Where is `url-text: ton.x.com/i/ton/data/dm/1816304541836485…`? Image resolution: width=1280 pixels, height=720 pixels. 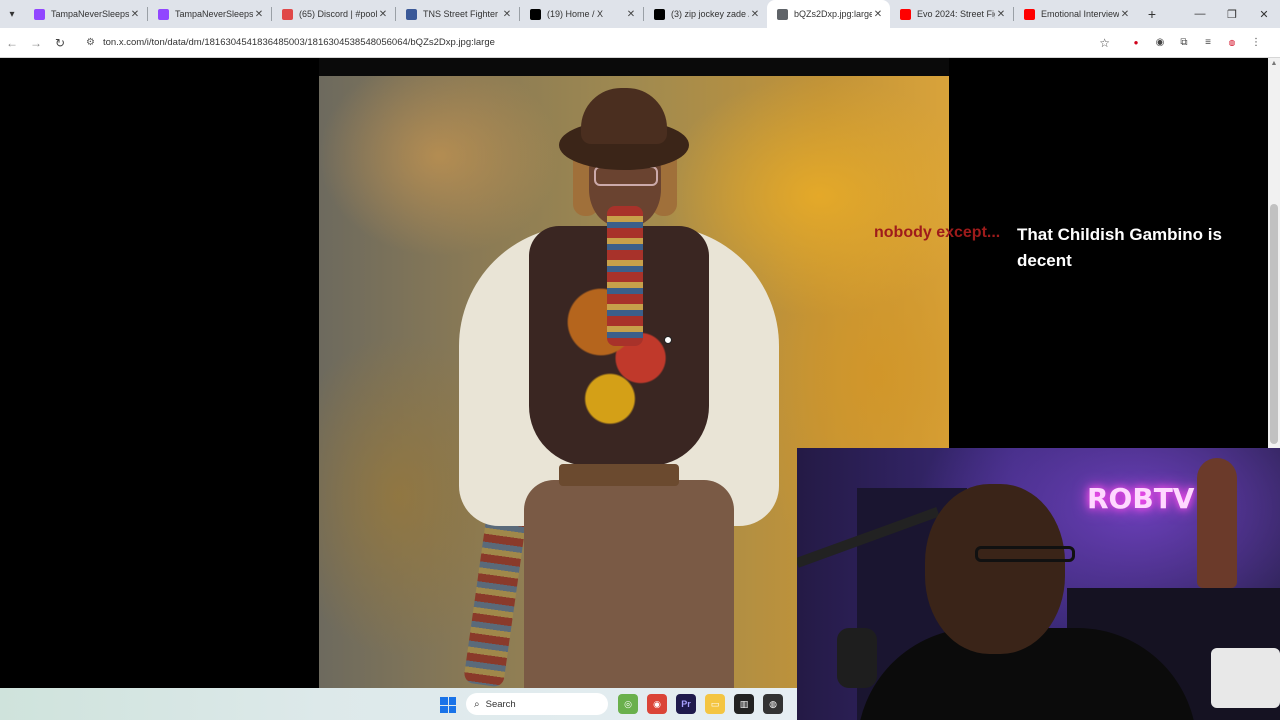 url-text: ton.x.com/i/ton/data/dm/1816304541836485… is located at coordinates (298, 42).